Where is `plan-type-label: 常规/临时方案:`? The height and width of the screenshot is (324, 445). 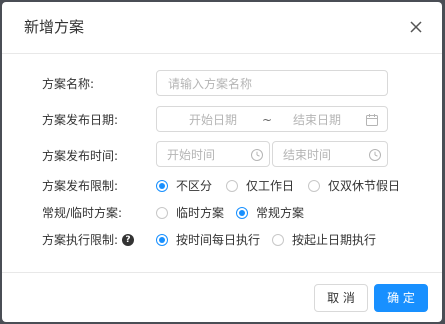 plan-type-label: 常规/临时方案: is located at coordinates (82, 213).